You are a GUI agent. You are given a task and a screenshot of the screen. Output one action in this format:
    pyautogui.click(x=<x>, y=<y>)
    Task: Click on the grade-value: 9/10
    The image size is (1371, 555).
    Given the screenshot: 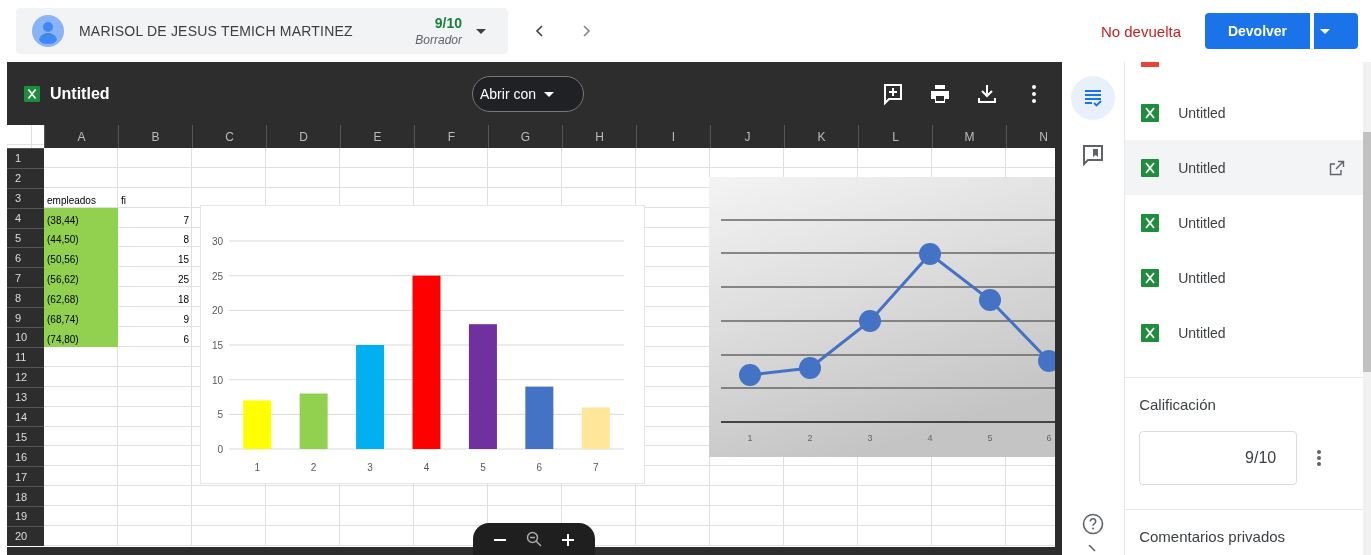 What is the action you would take?
    pyautogui.click(x=448, y=23)
    